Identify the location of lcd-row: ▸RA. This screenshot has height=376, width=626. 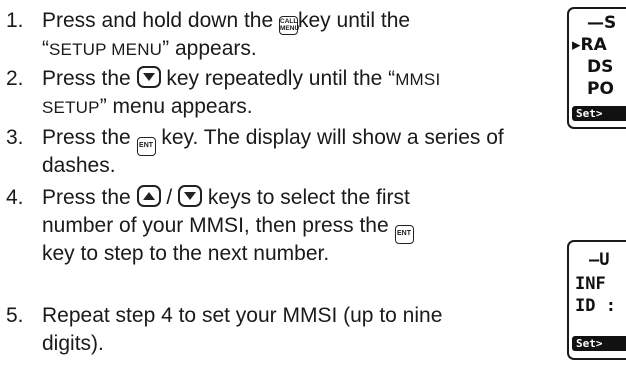
(589, 45).